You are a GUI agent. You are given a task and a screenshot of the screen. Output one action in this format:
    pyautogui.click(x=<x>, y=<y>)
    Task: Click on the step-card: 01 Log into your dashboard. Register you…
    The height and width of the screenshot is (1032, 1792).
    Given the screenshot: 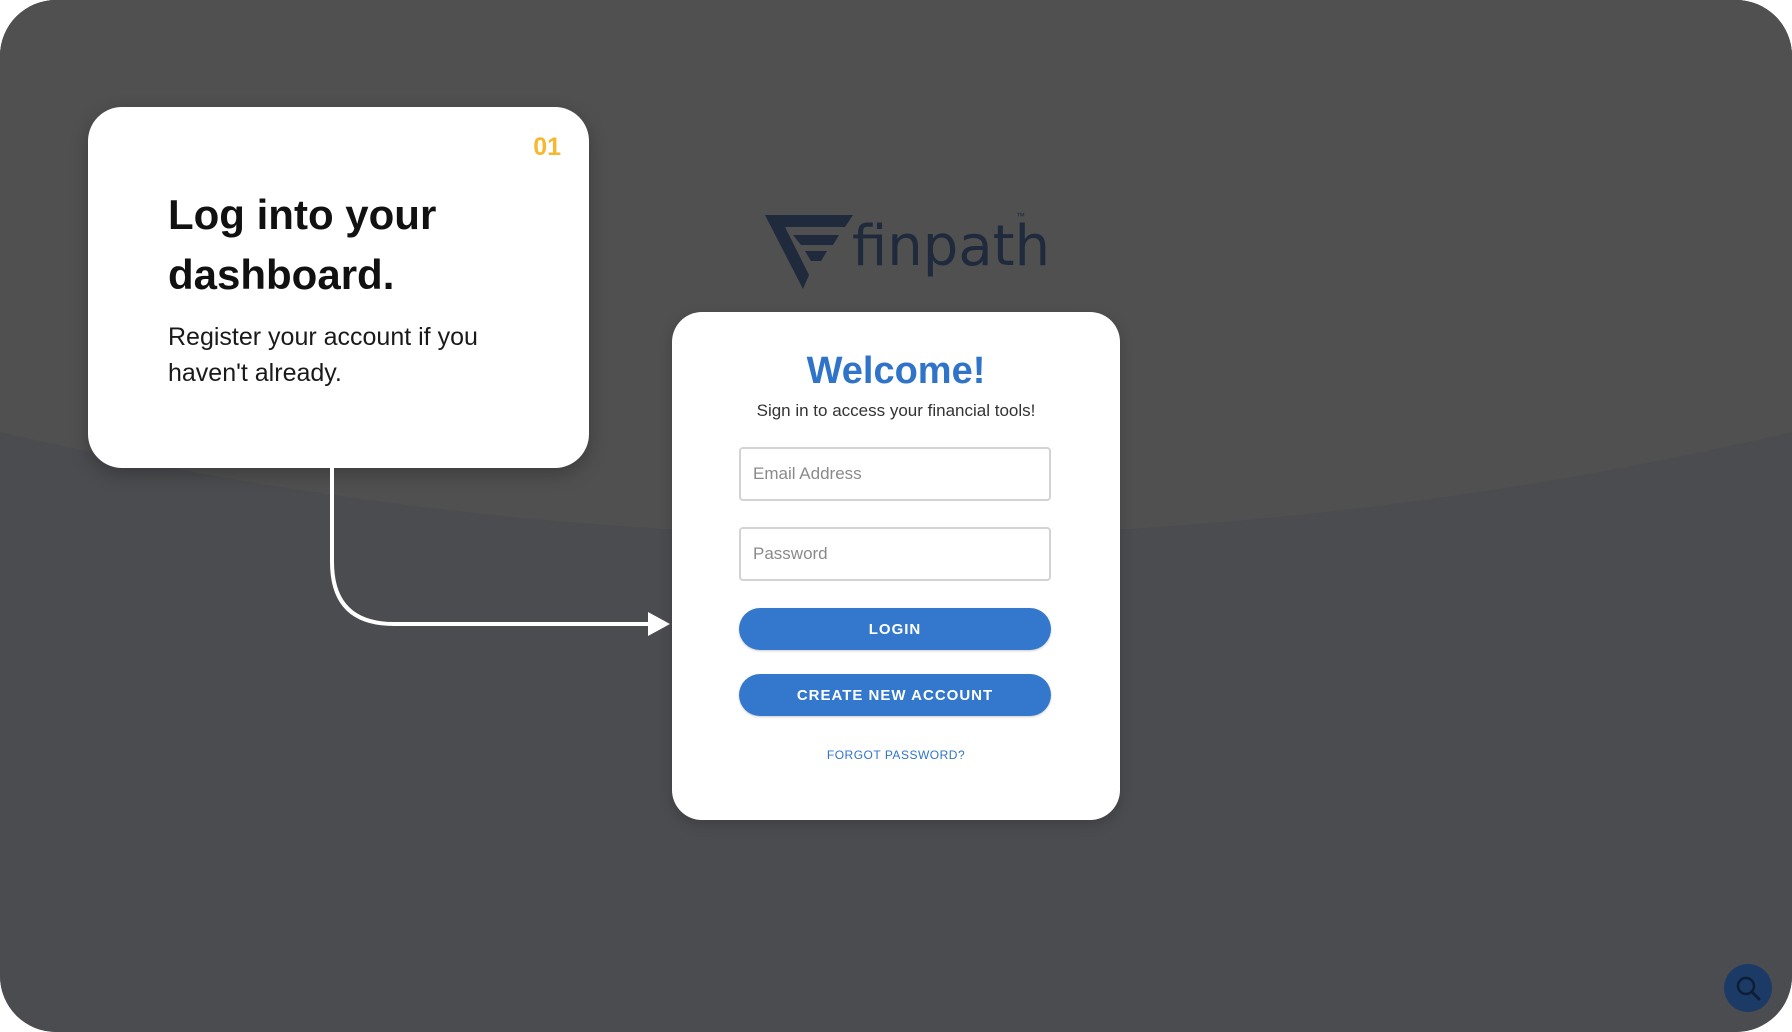 What is the action you would take?
    pyautogui.click(x=338, y=287)
    